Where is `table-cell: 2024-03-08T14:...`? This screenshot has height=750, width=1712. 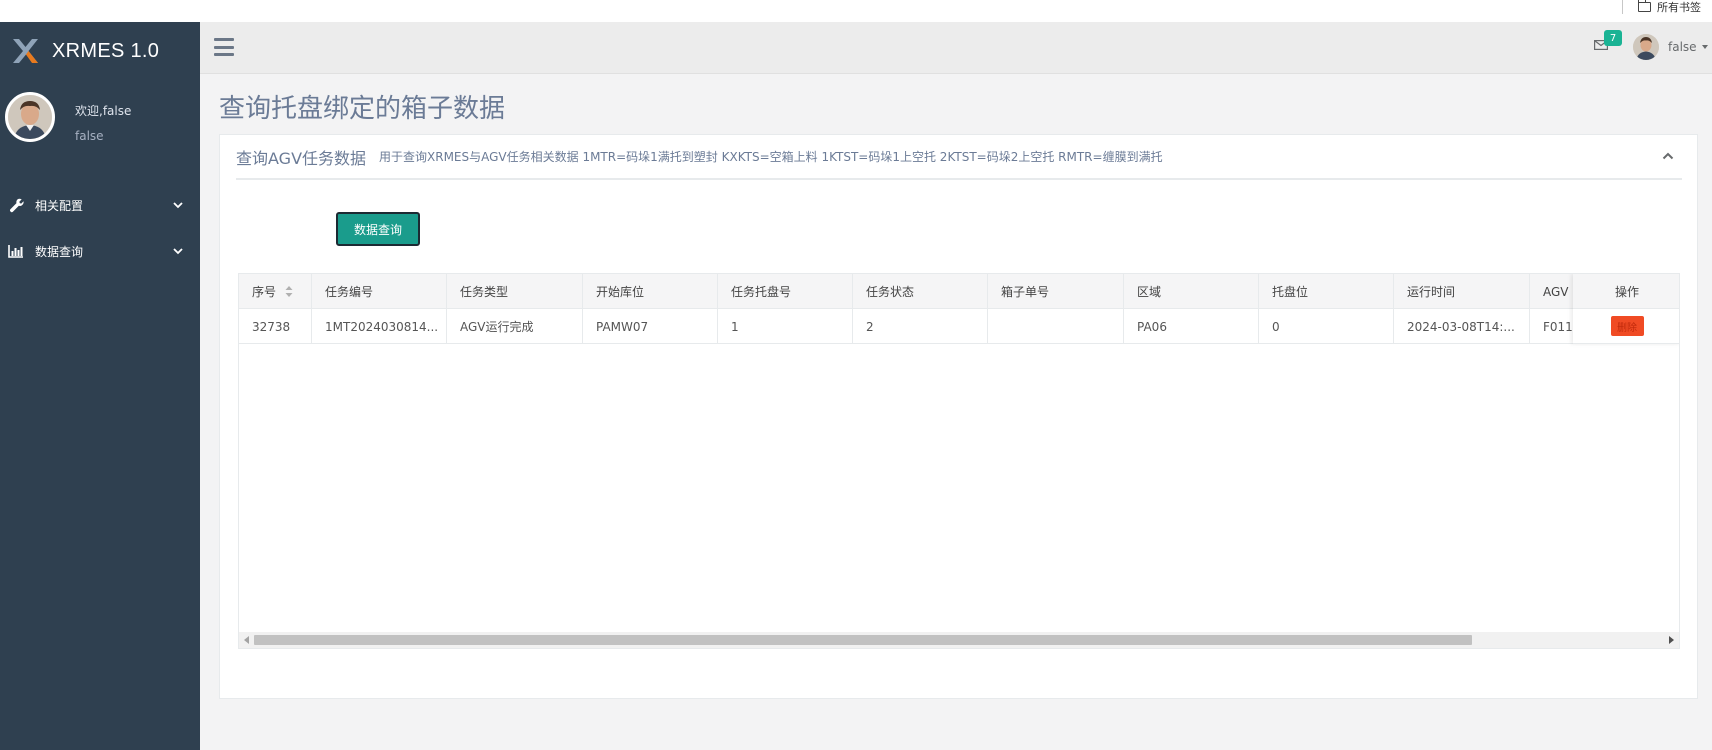 table-cell: 2024-03-08T14:... is located at coordinates (1462, 326).